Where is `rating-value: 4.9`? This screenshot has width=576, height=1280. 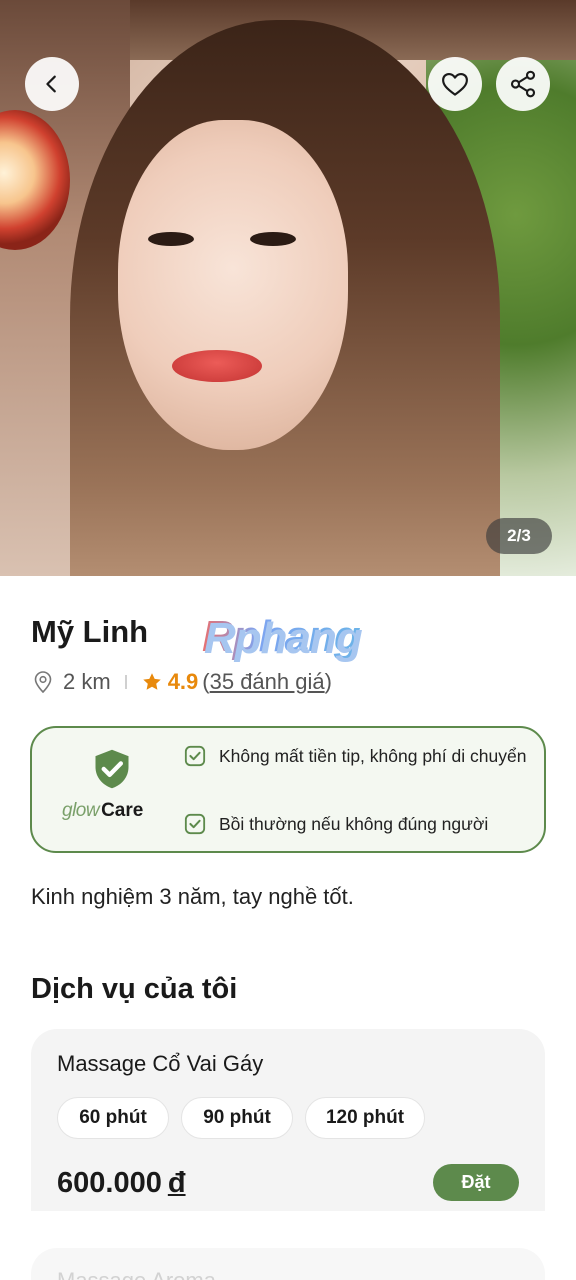
rating-value: 4.9 is located at coordinates (183, 681).